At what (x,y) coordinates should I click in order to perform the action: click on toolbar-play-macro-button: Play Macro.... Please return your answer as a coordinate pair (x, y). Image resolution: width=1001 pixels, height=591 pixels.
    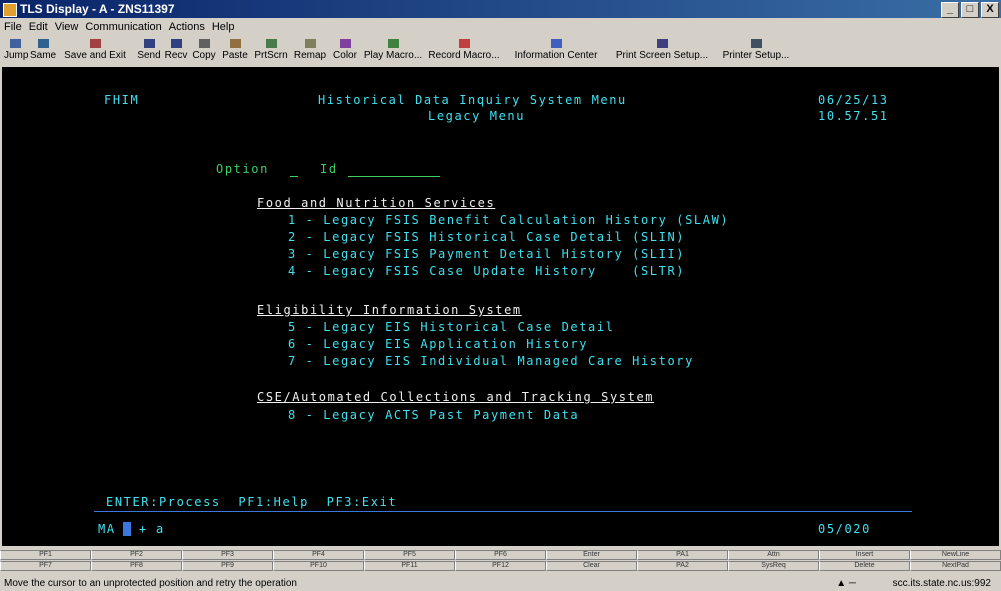
    Looking at the image, I should click on (393, 51).